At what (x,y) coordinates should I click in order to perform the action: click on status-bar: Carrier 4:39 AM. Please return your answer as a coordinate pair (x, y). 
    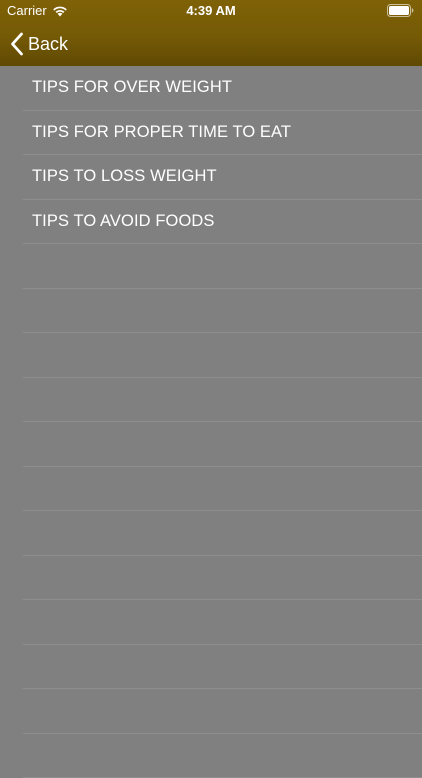
    Looking at the image, I should click on (211, 11).